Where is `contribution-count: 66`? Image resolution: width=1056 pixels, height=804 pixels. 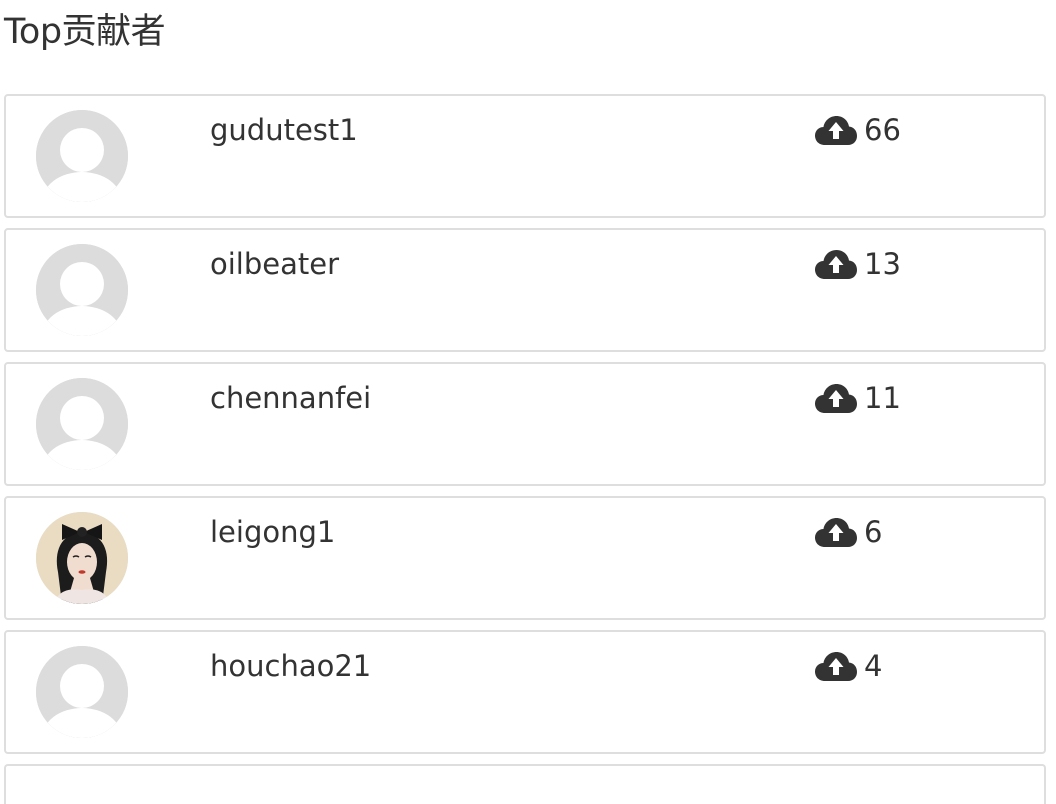 contribution-count: 66 is located at coordinates (857, 130).